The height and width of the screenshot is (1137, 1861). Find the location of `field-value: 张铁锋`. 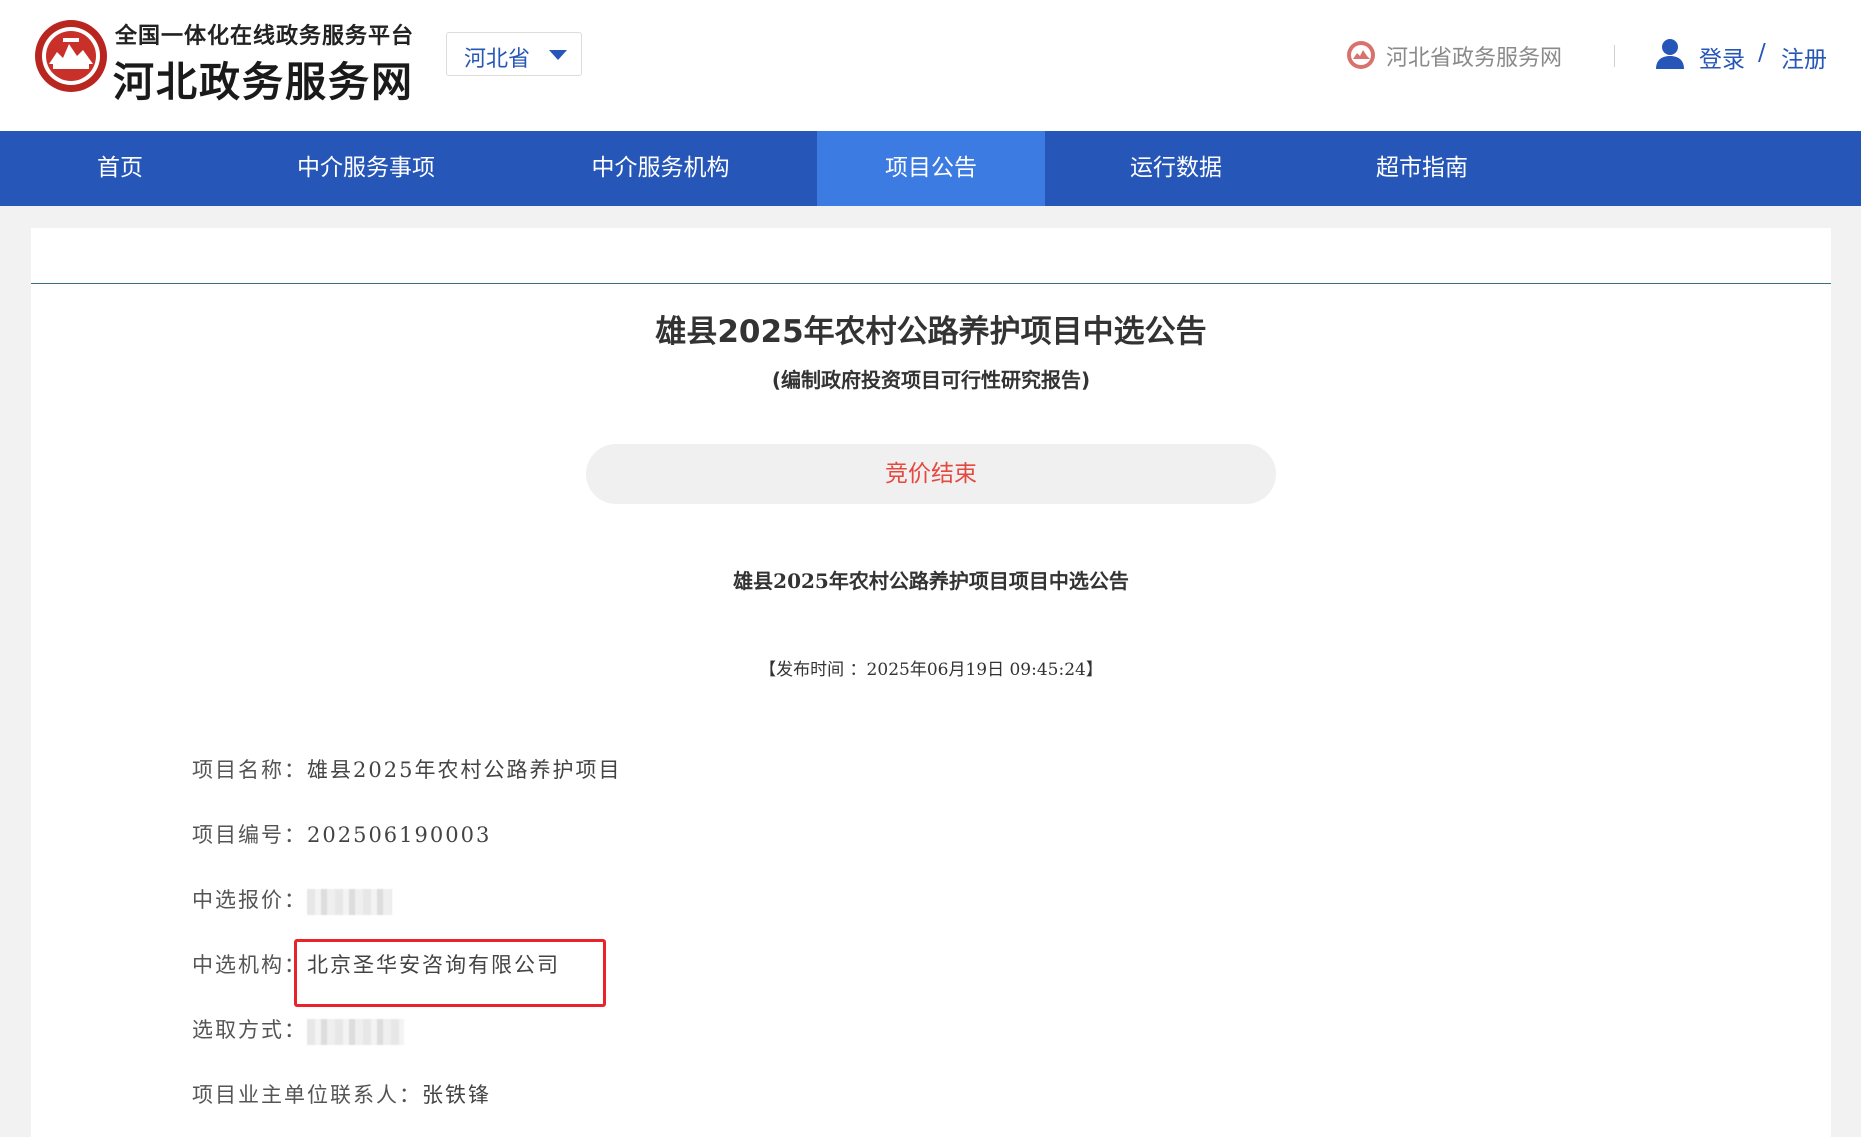

field-value: 张铁锋 is located at coordinates (456, 1095).